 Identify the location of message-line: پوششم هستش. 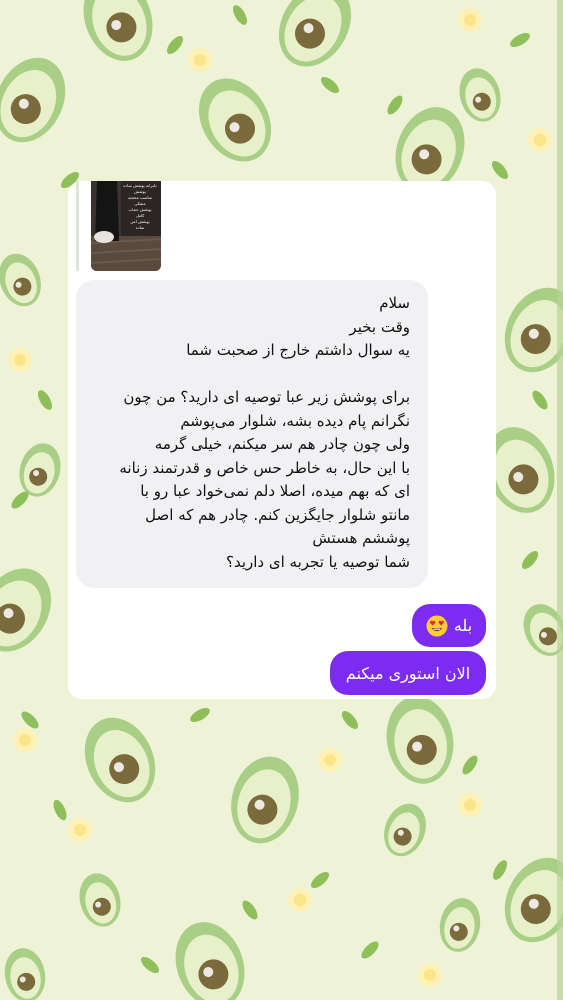
(361, 538).